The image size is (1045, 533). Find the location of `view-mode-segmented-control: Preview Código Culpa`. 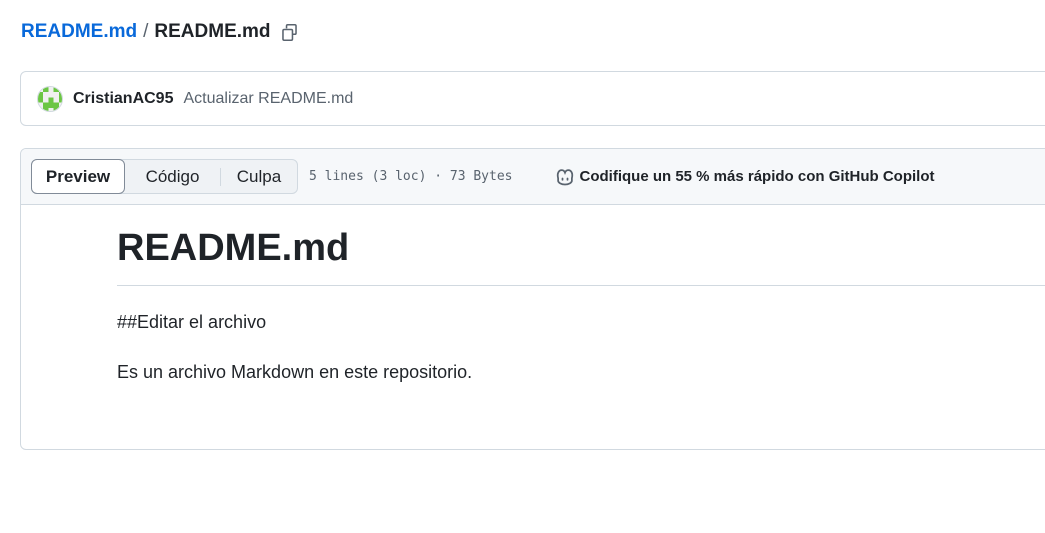

view-mode-segmented-control: Preview Código Culpa is located at coordinates (164, 176).